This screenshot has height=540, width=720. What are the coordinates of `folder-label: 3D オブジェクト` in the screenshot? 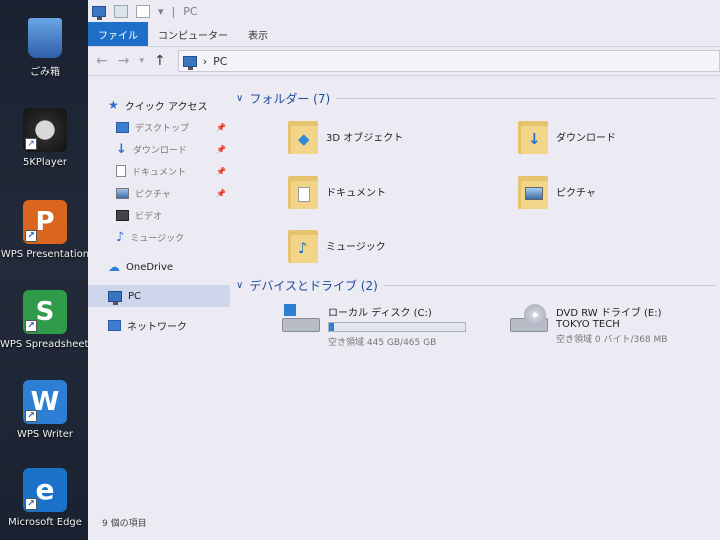 It's located at (365, 138).